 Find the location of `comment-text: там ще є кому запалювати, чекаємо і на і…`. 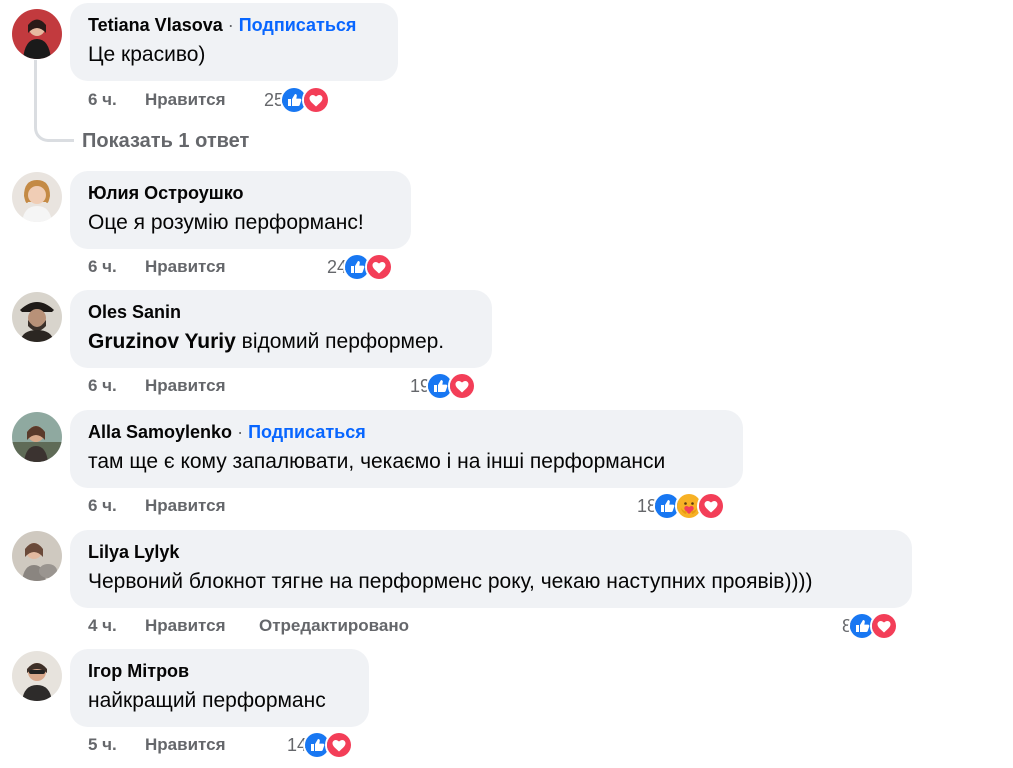

comment-text: там ще є кому запалювати, чекаємо і на і… is located at coordinates (377, 461).